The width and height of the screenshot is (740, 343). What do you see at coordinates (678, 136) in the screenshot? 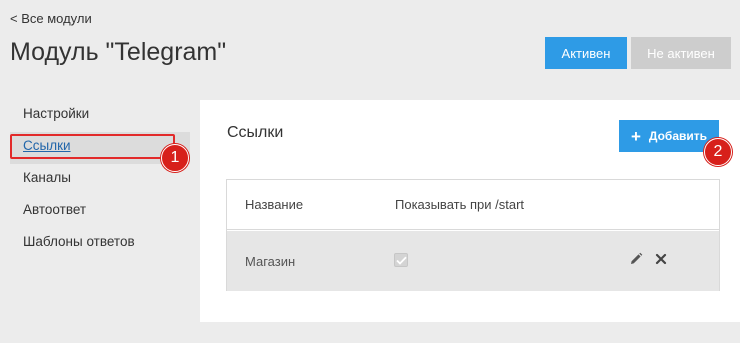
I see `add-button-label: Добавить` at bounding box center [678, 136].